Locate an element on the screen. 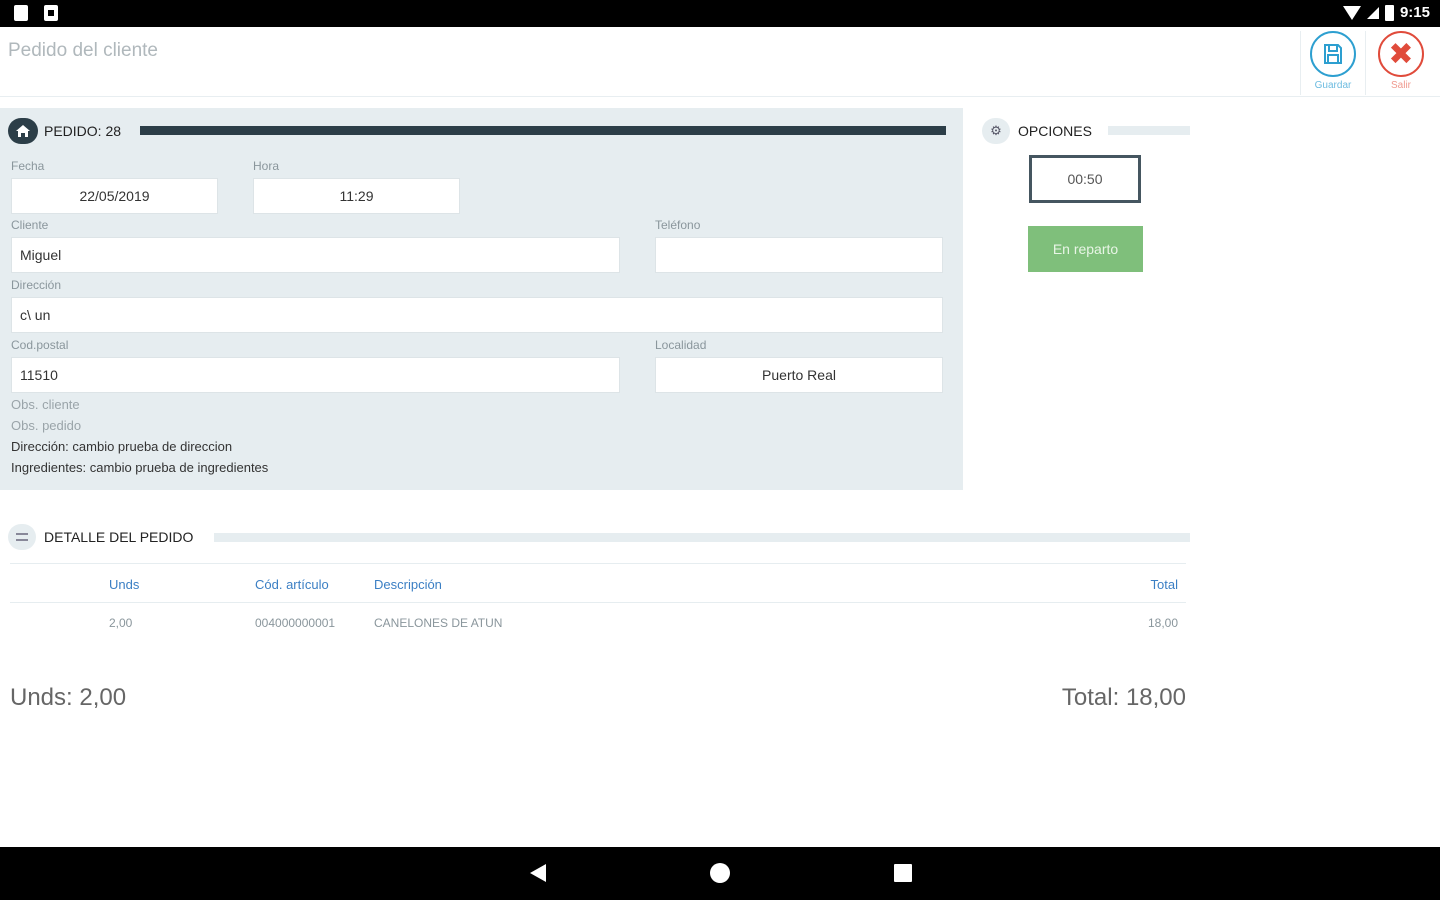  battery-icon is located at coordinates (1389, 12).